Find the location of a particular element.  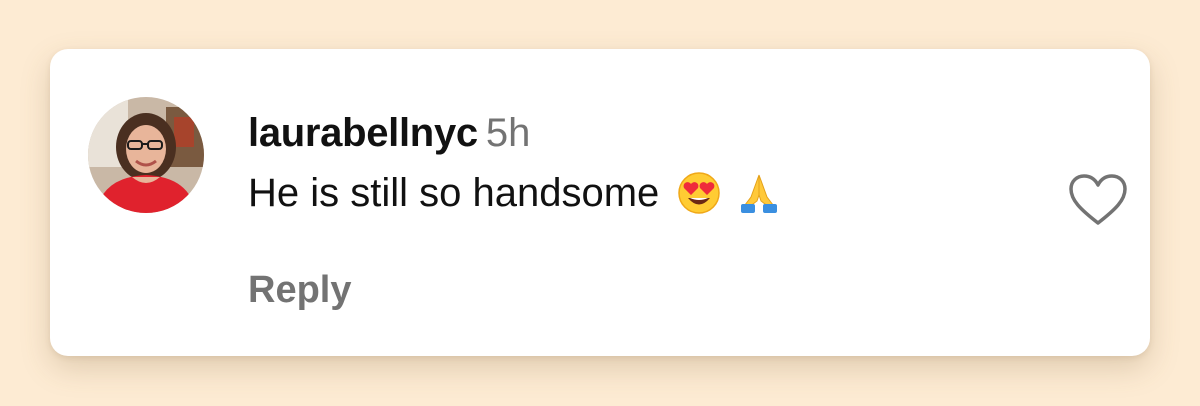

comment-body: He is still so handsome is located at coordinates (639, 193).